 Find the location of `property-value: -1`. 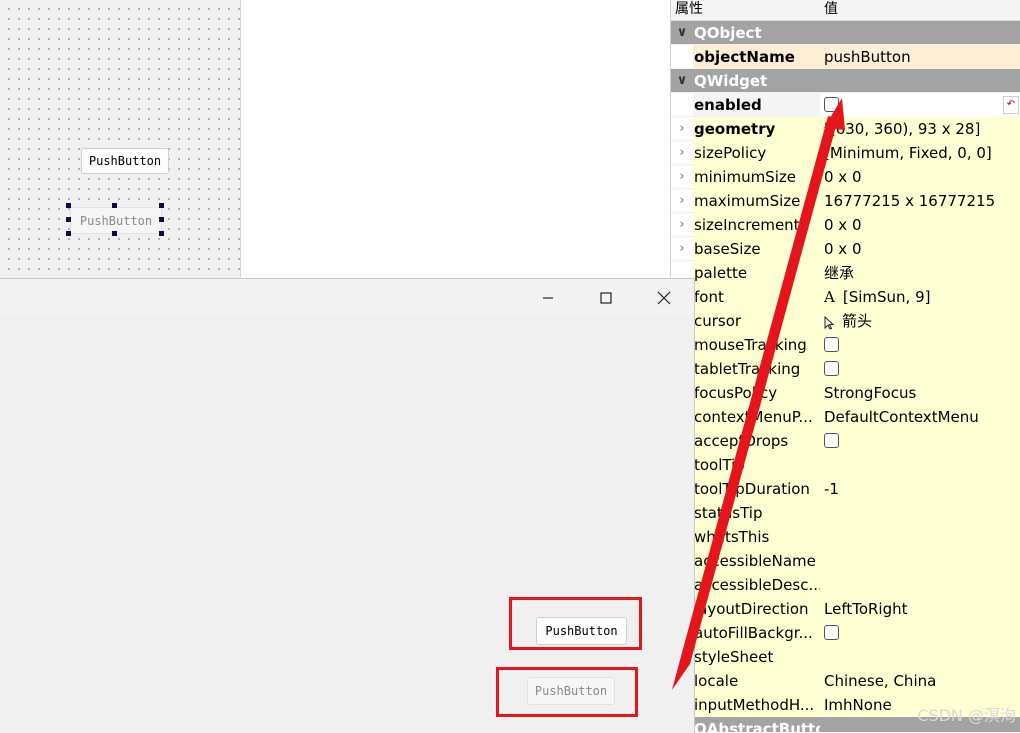

property-value: -1 is located at coordinates (920, 489).